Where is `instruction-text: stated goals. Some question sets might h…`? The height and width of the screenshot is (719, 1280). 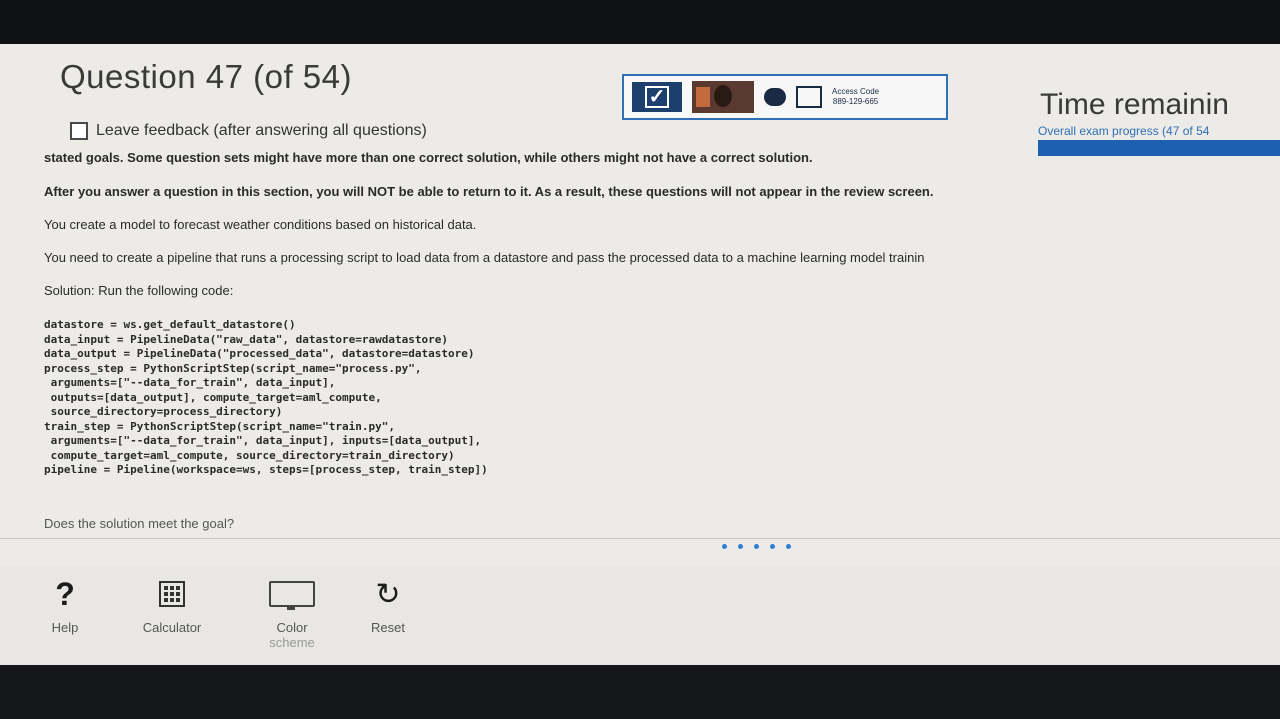
instruction-text: stated goals. Some question sets might h… is located at coordinates (428, 157).